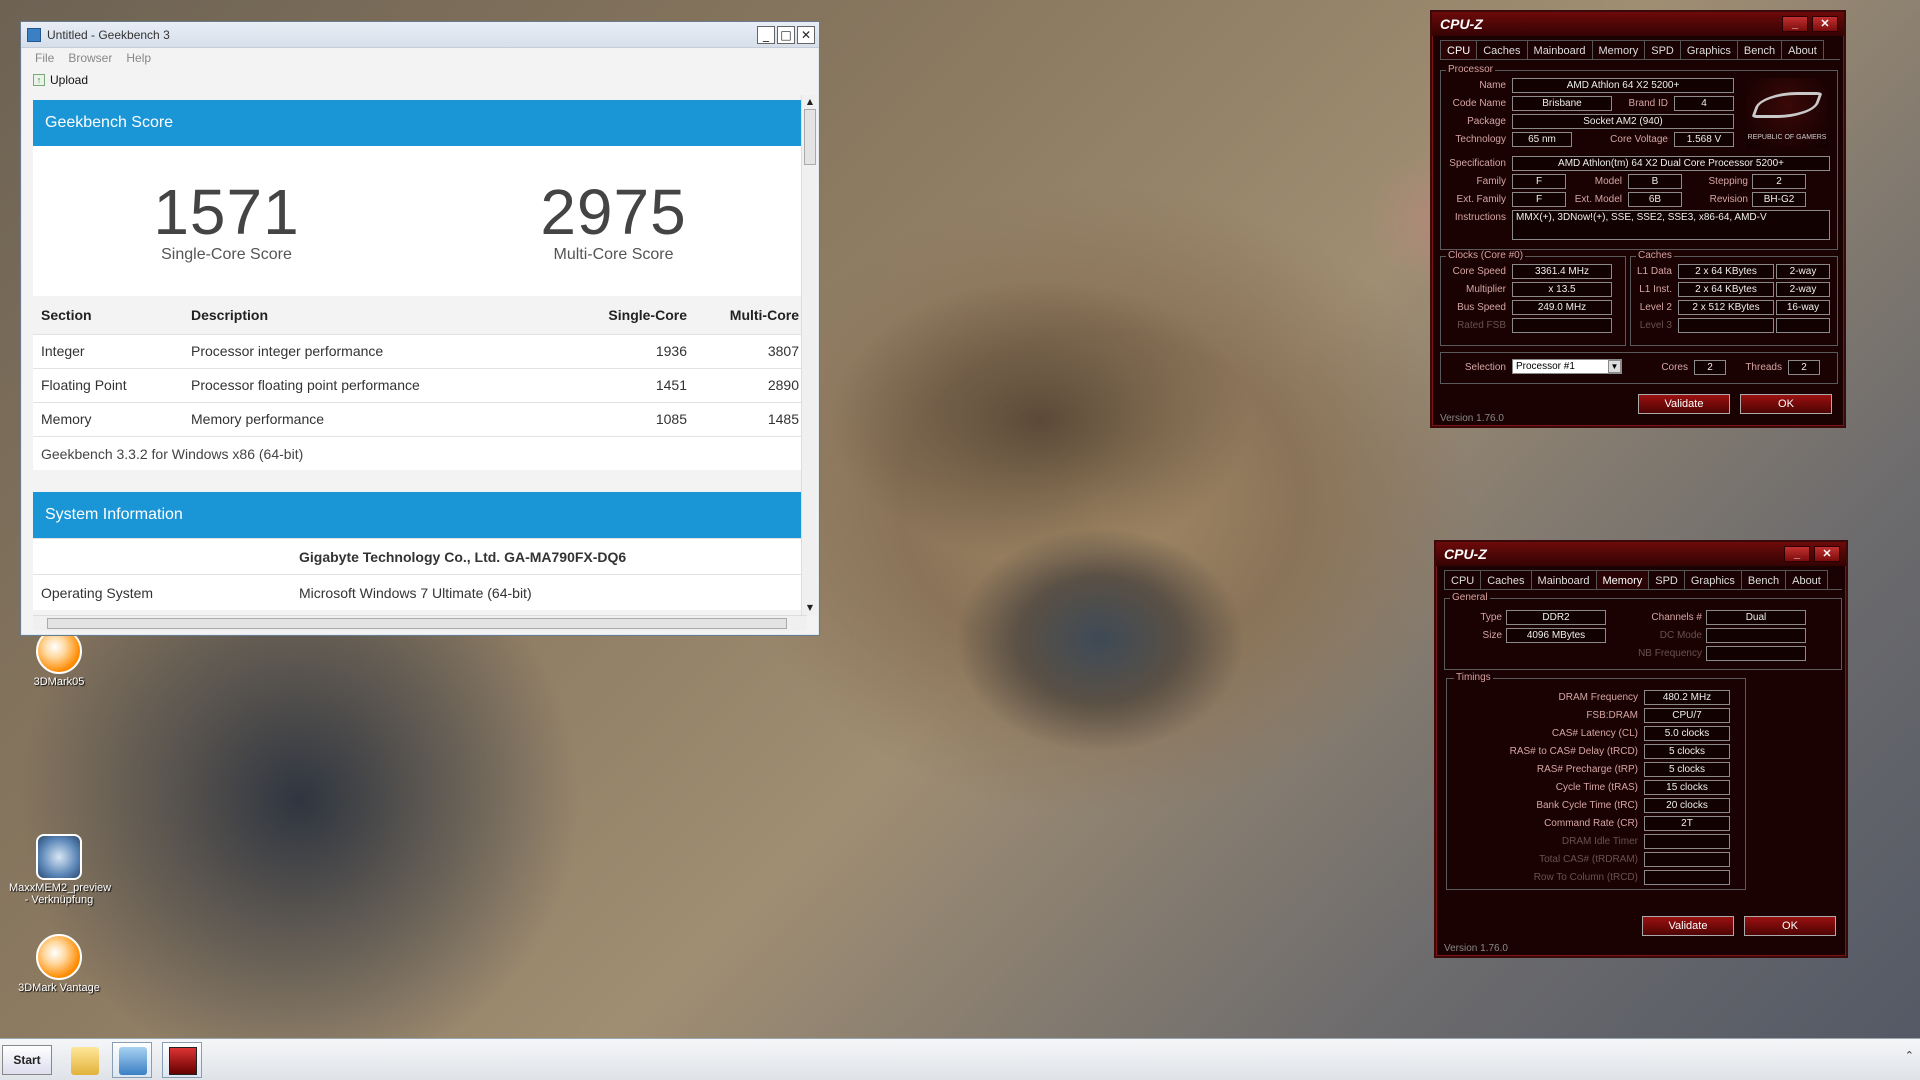  I want to click on geekbench-version: Geekbench 3.3.2 for Windows x86 (64-bit), so click(420, 453).